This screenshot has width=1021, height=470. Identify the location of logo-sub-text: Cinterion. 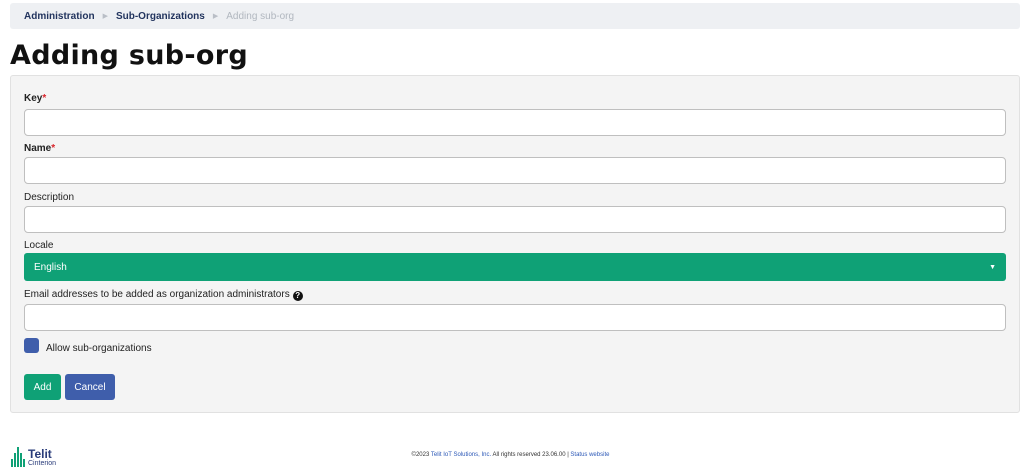
(42, 463).